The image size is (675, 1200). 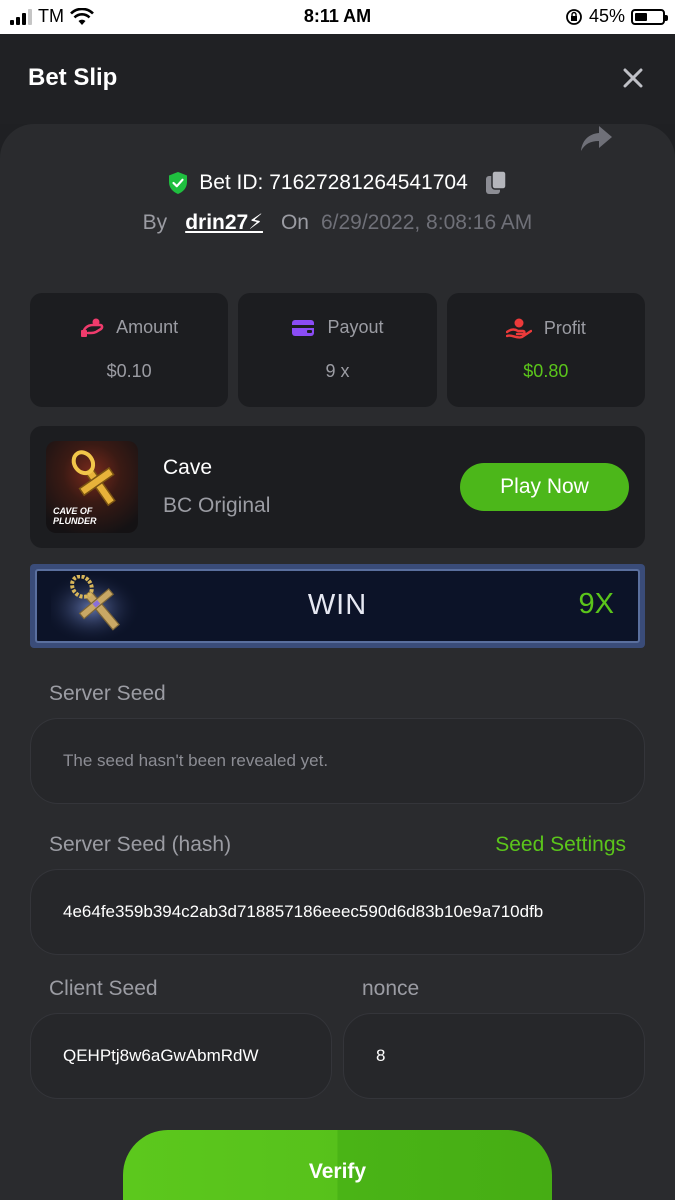 I want to click on game-thumbnail: CAVE OF PLUNDER, so click(x=92, y=487).